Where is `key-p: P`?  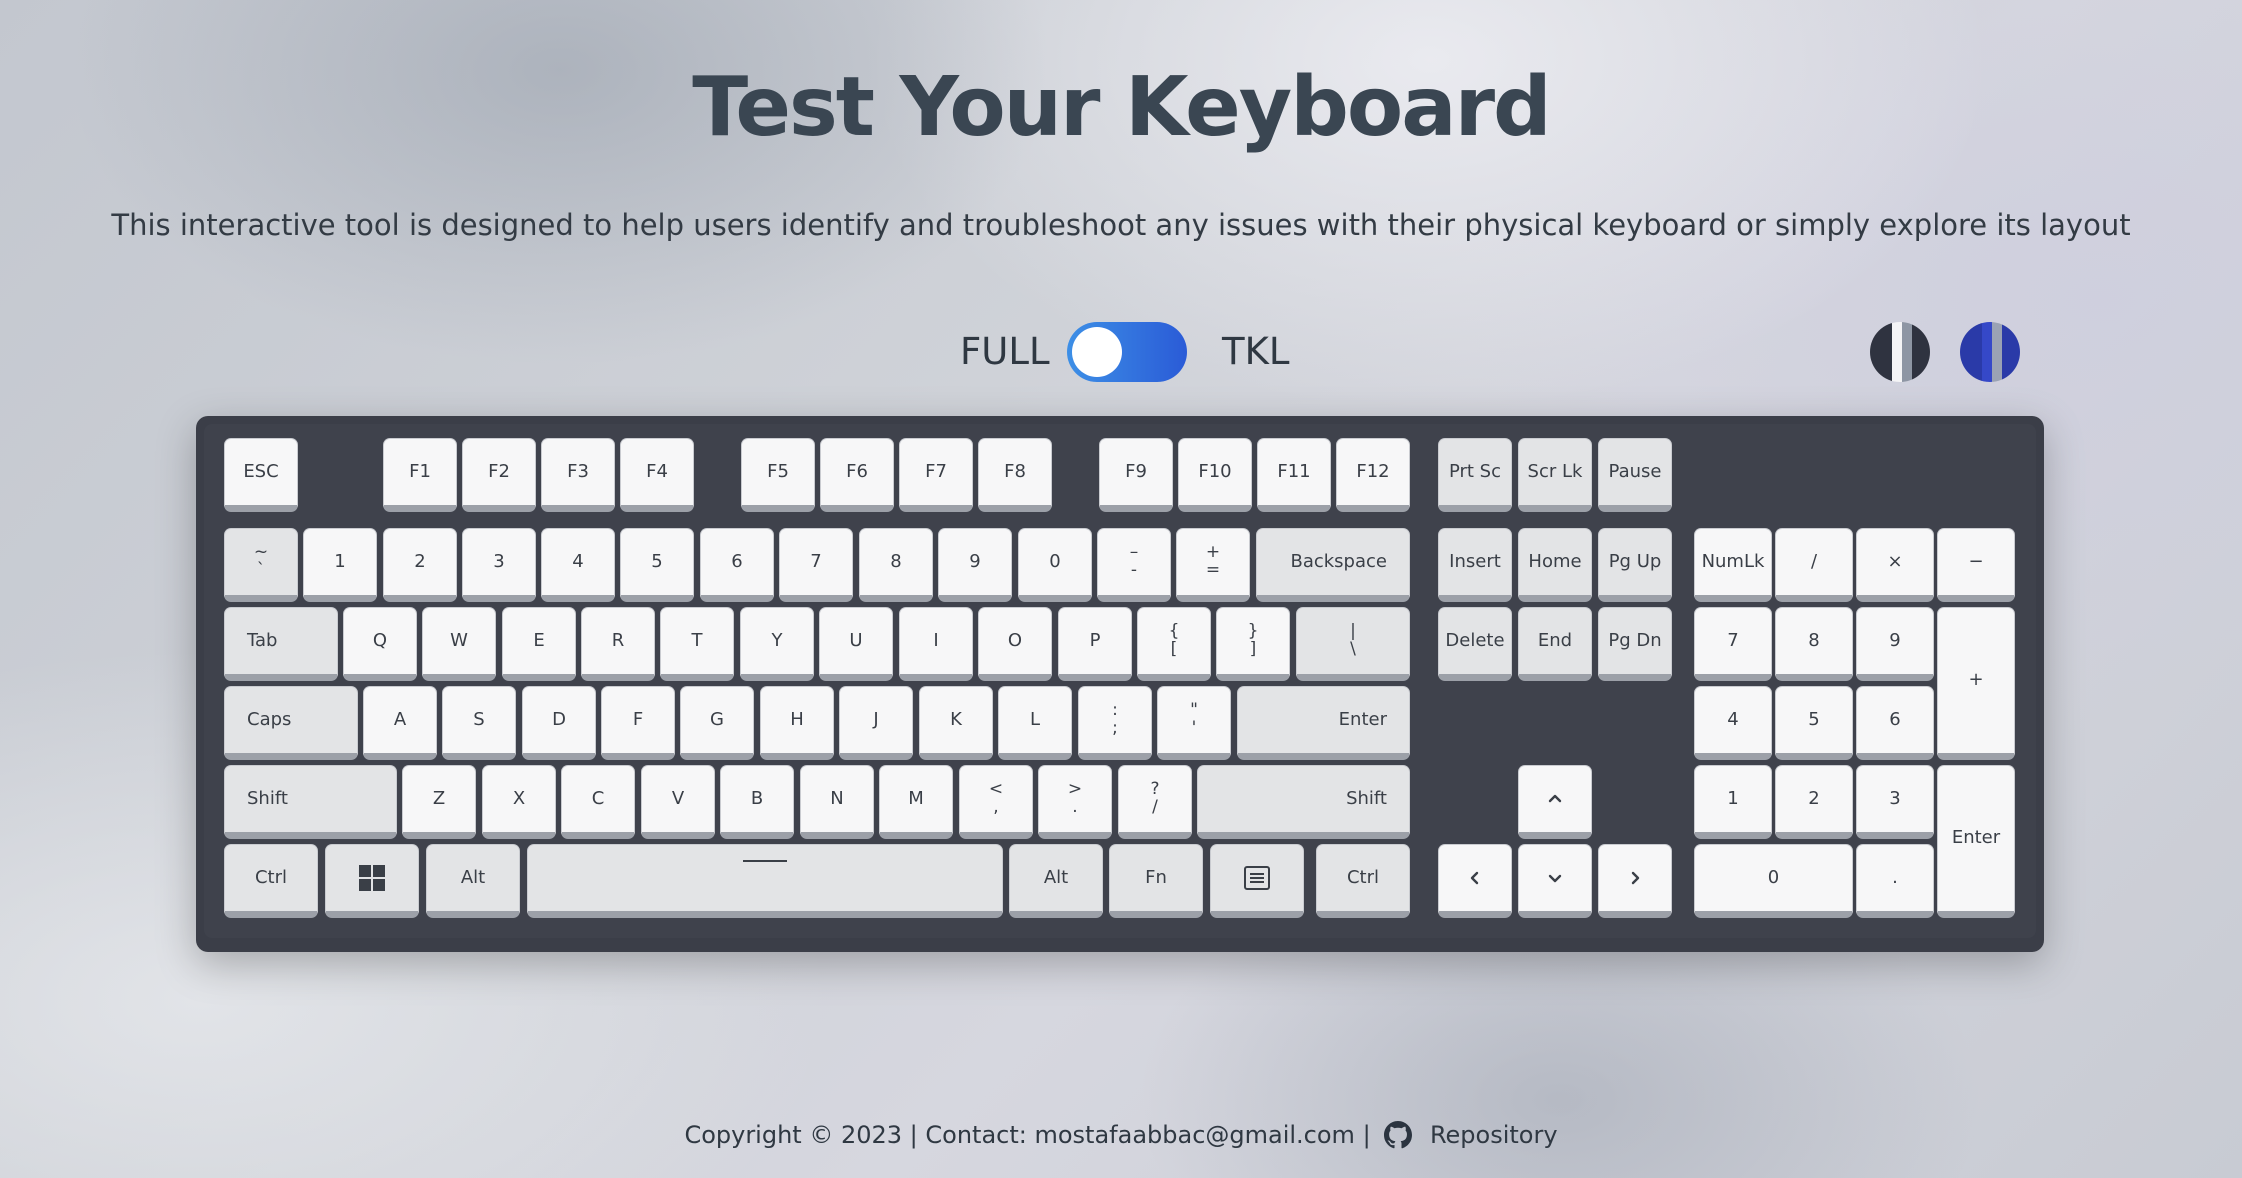 key-p: P is located at coordinates (1095, 644).